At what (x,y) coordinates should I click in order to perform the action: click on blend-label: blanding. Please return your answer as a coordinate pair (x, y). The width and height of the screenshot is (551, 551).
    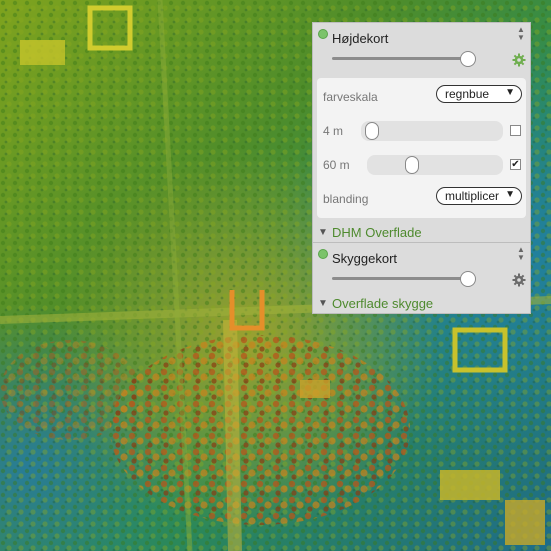
    Looking at the image, I should click on (346, 199).